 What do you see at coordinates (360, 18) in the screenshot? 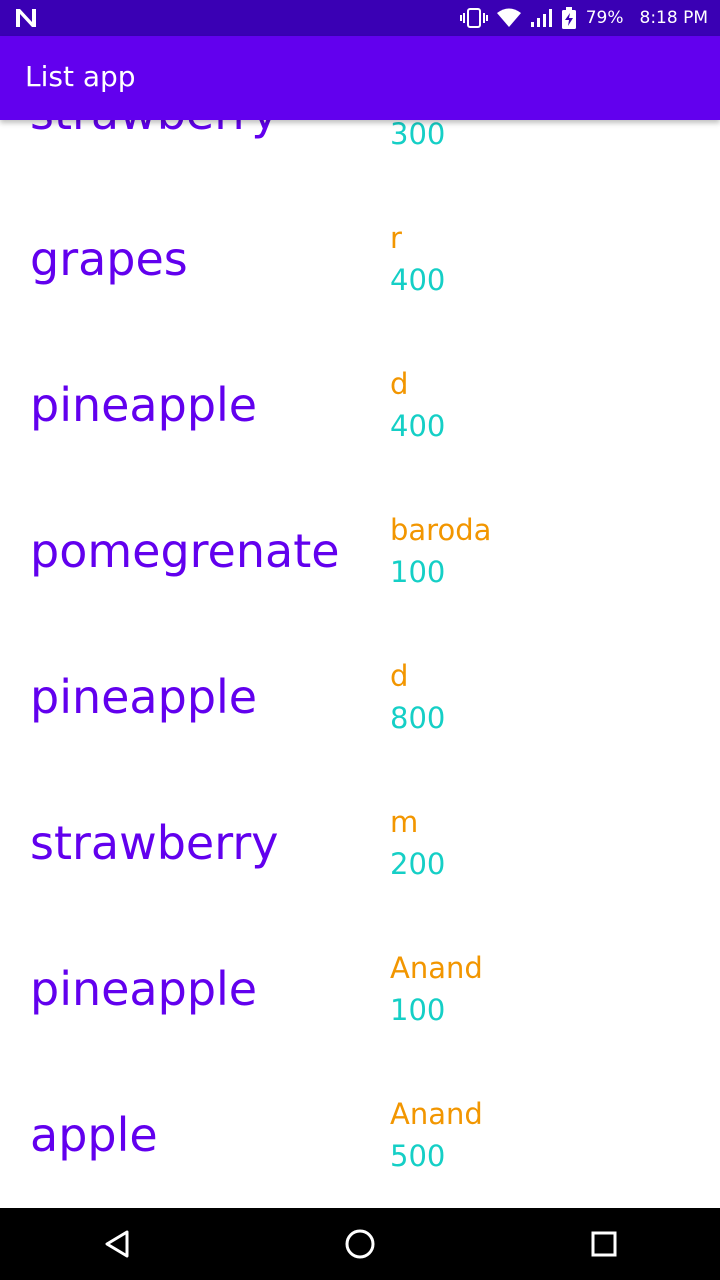
I see `status-bar: 79% 8:18 PM` at bounding box center [360, 18].